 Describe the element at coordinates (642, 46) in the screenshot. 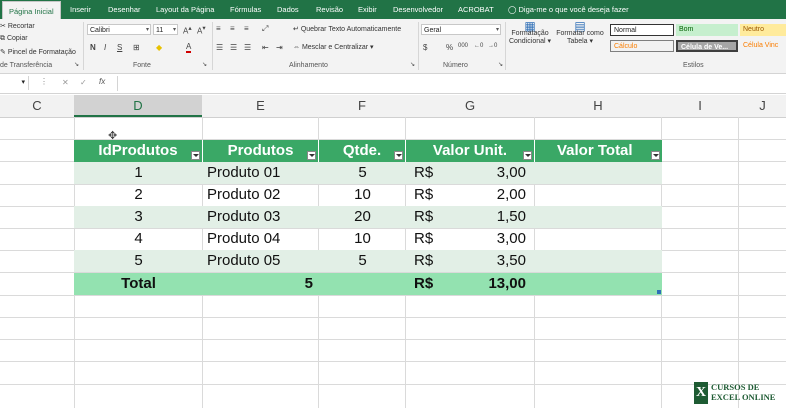

I see `style-calculo: Cálculo` at that location.